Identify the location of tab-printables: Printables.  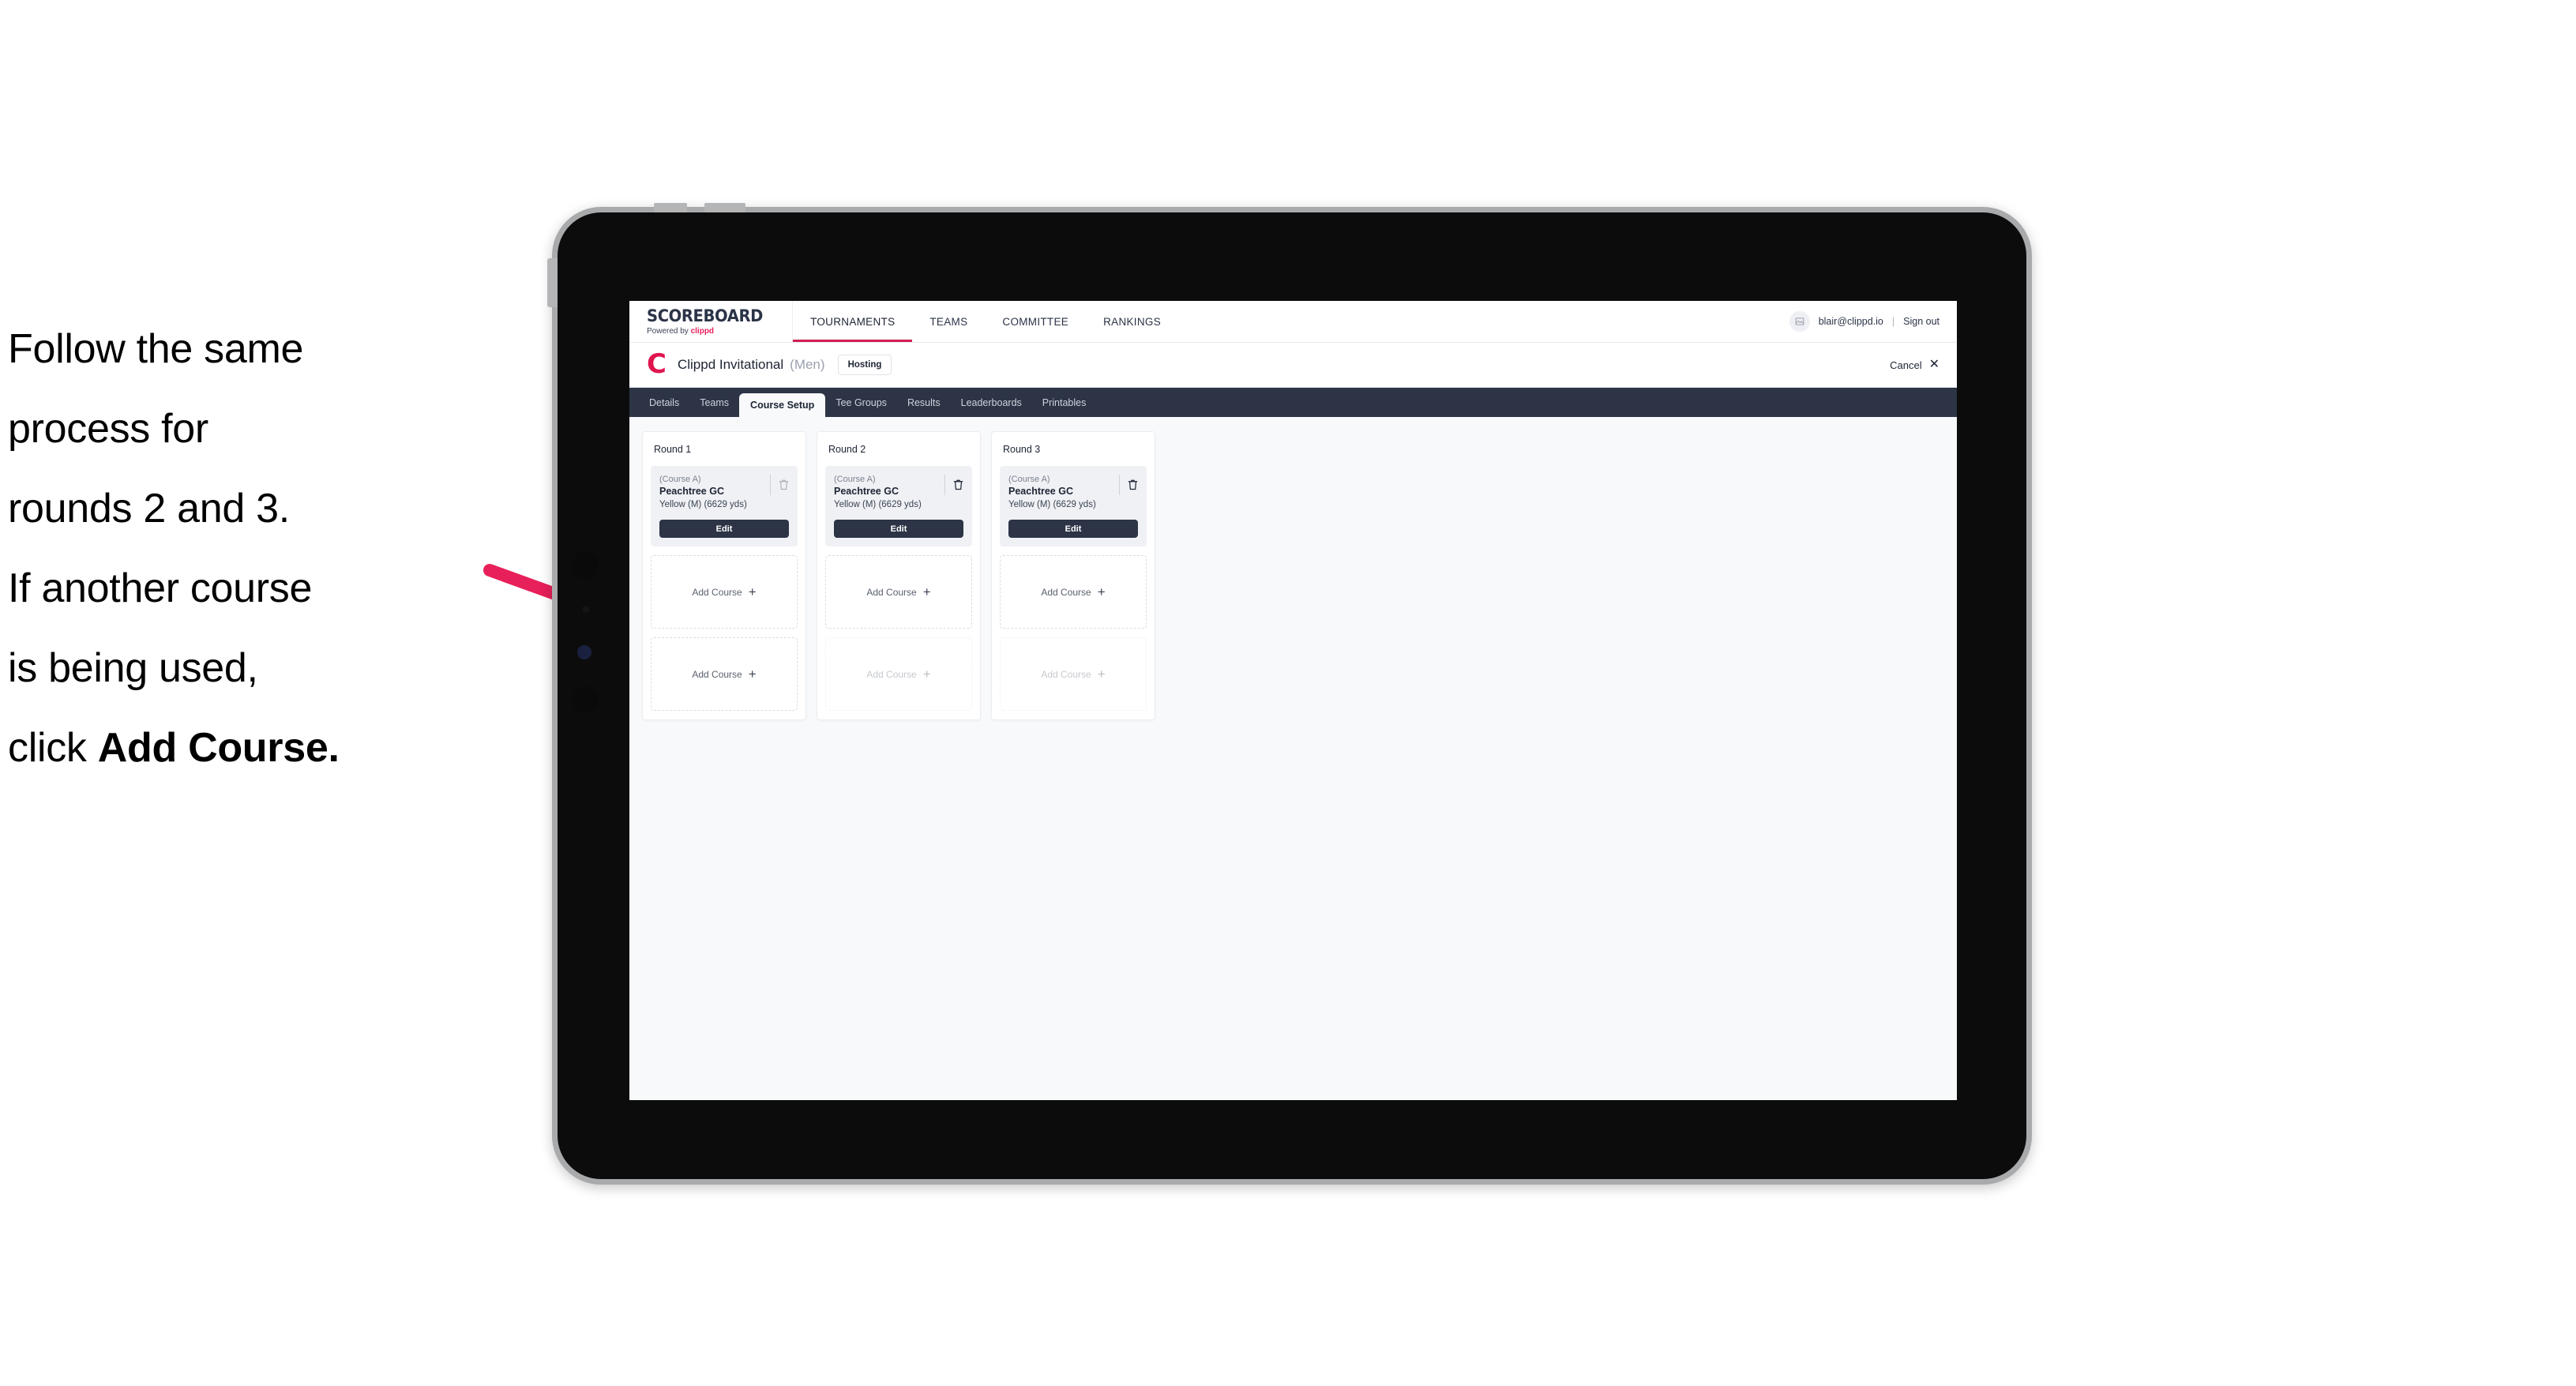
(1064, 402).